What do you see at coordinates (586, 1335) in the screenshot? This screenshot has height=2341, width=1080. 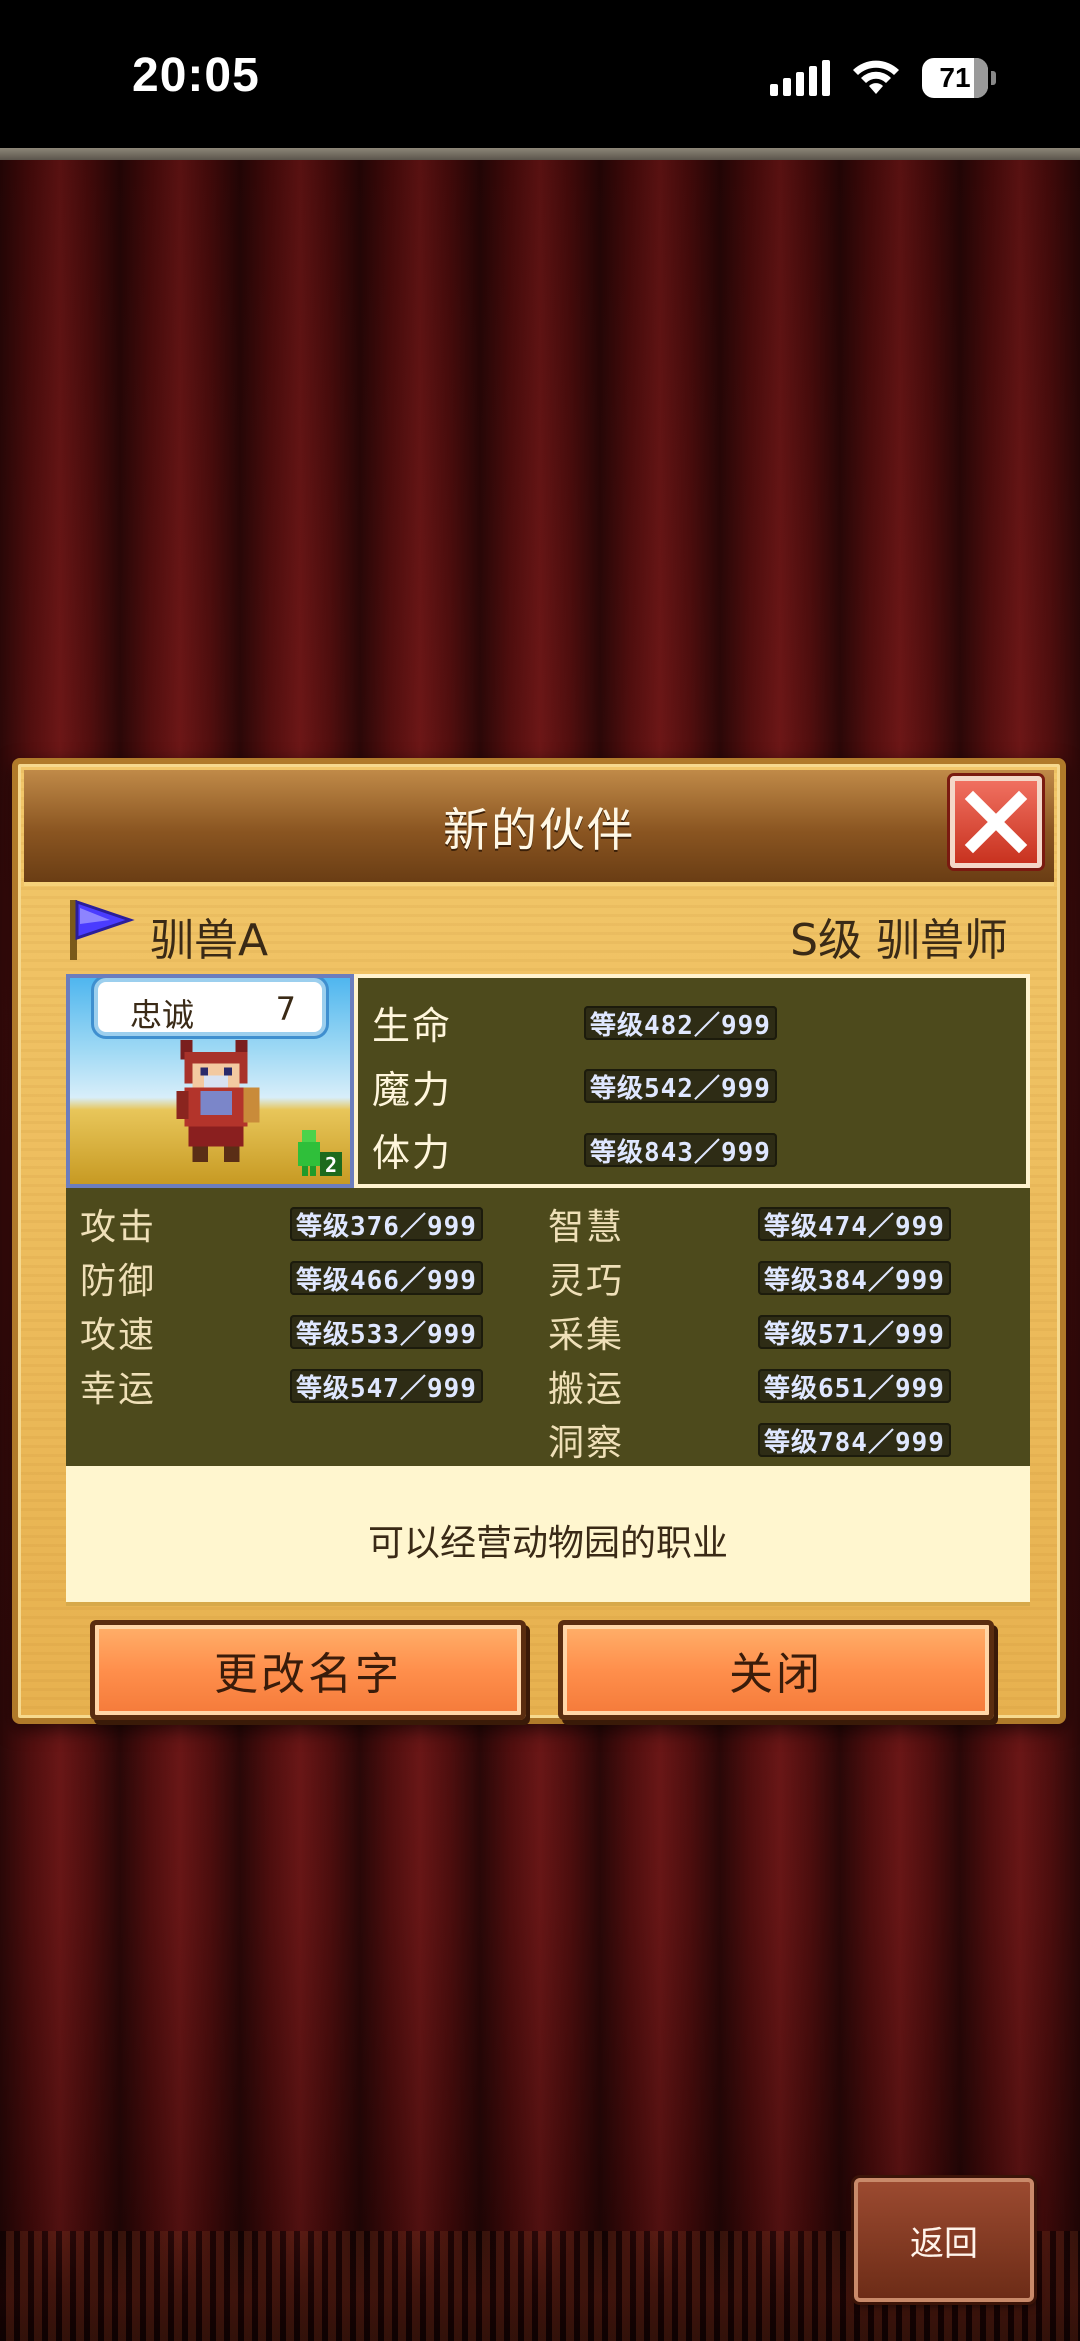 I see `stat-label: 采集` at bounding box center [586, 1335].